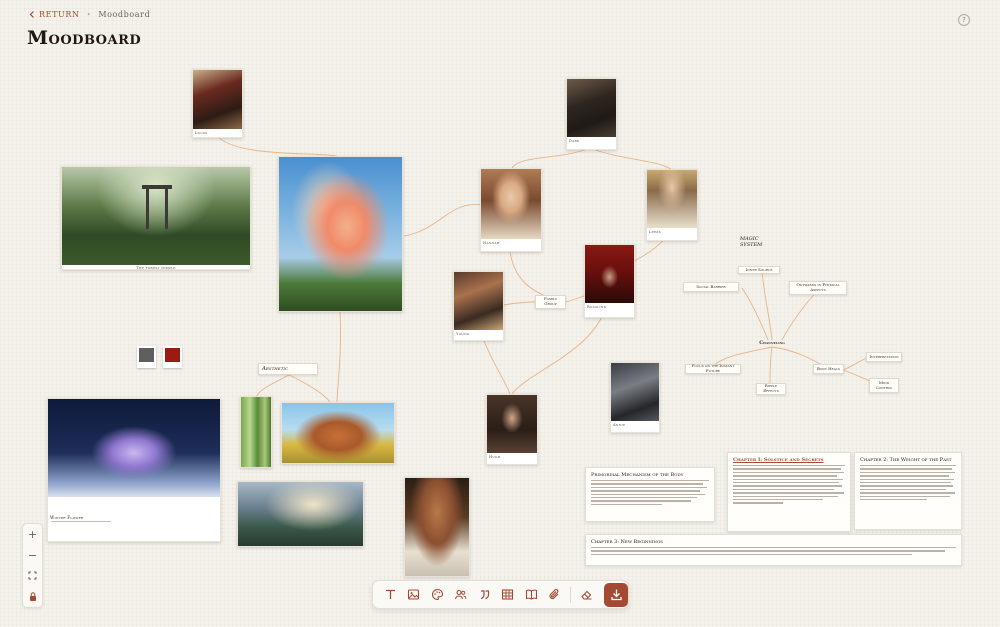 The width and height of the screenshot is (1000, 627). What do you see at coordinates (627, 542) in the screenshot?
I see `document-title: Chapter 3: New Beginnings` at bounding box center [627, 542].